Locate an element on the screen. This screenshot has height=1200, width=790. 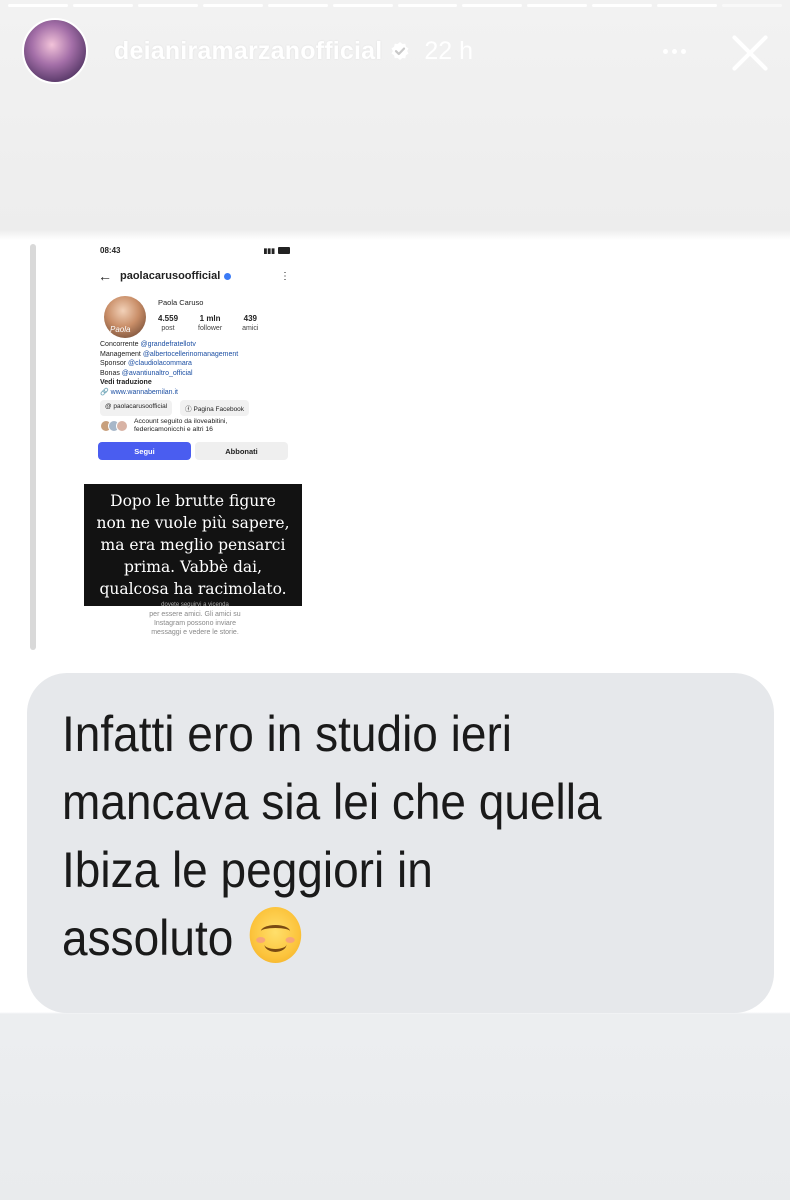
bio-line: Concorrente @grandefratellotv is located at coordinates (148, 344).